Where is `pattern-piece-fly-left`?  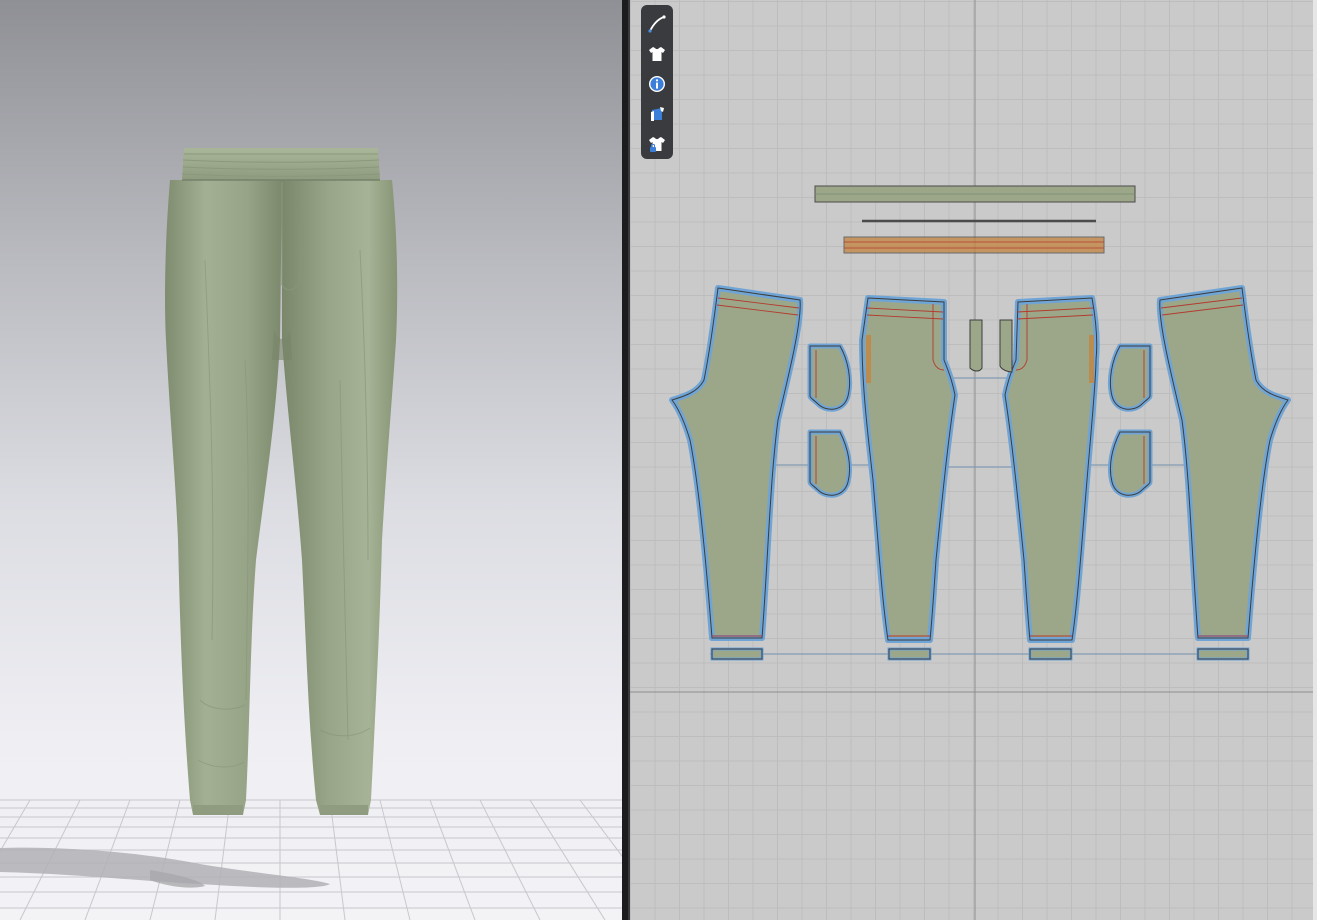 pattern-piece-fly-left is located at coordinates (976, 345).